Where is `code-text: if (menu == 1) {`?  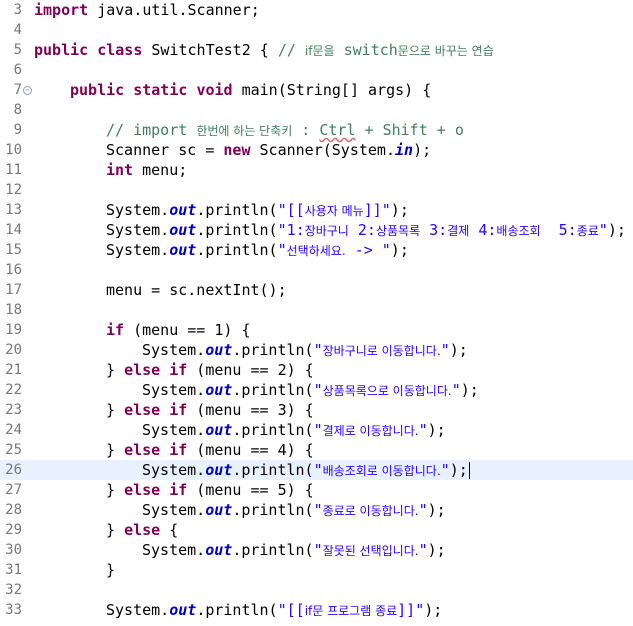
code-text: if (menu == 1) { is located at coordinates (178, 330).